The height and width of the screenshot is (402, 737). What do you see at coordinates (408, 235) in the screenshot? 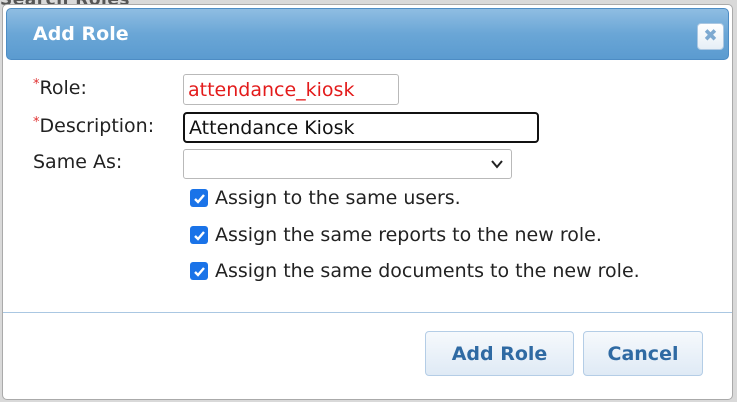
I see `assign-same-reports-label: Assign the same reports to the new role.` at bounding box center [408, 235].